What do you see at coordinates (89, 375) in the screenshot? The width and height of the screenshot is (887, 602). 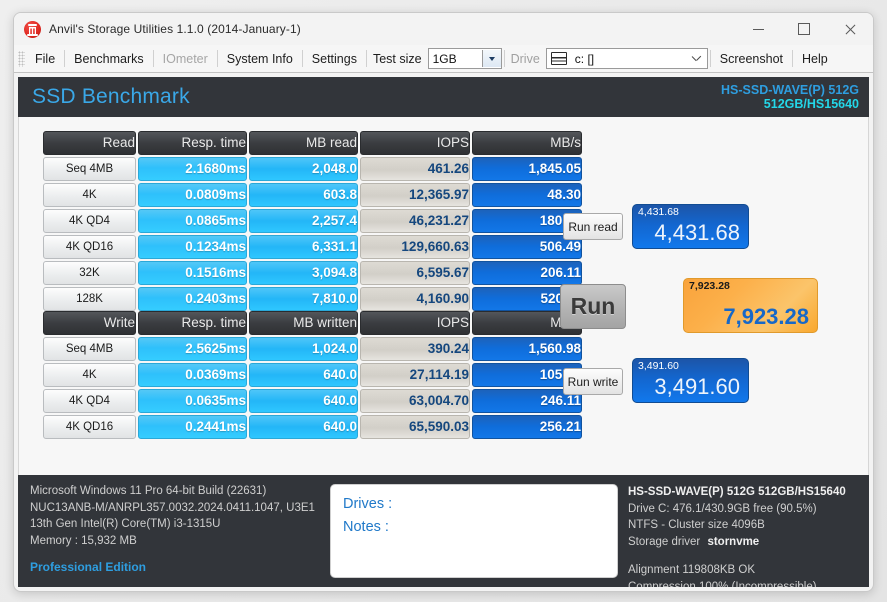 I see `write-row-label: 4K` at bounding box center [89, 375].